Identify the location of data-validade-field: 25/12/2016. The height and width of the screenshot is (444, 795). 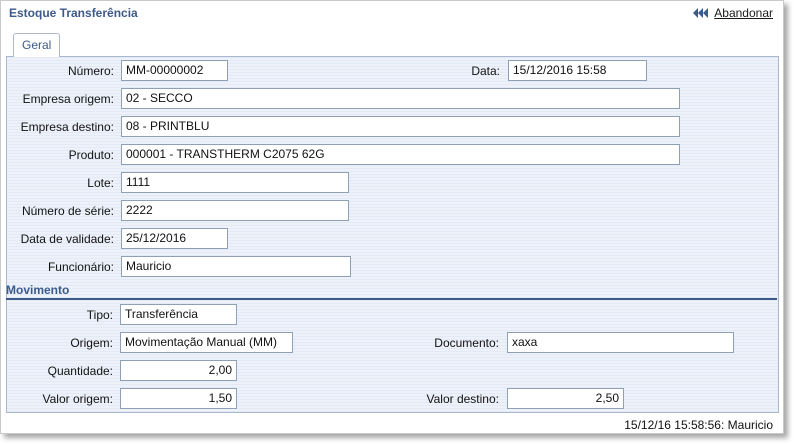
(174, 238).